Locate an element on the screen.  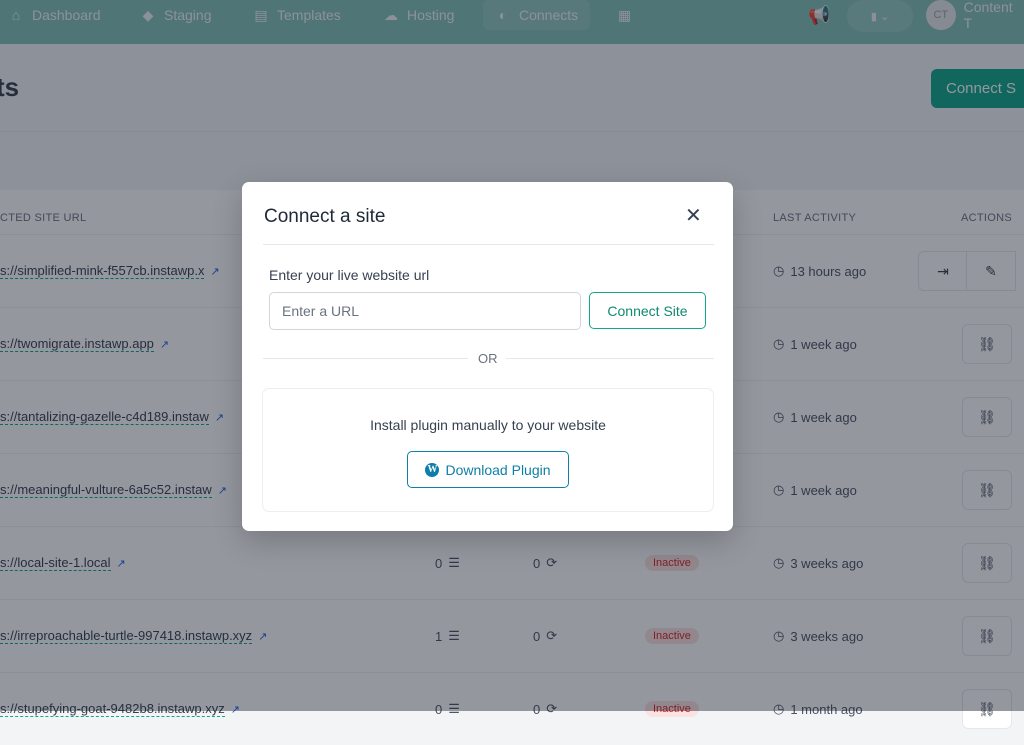
download-plugin-button: W Download Plugin is located at coordinates (488, 469).